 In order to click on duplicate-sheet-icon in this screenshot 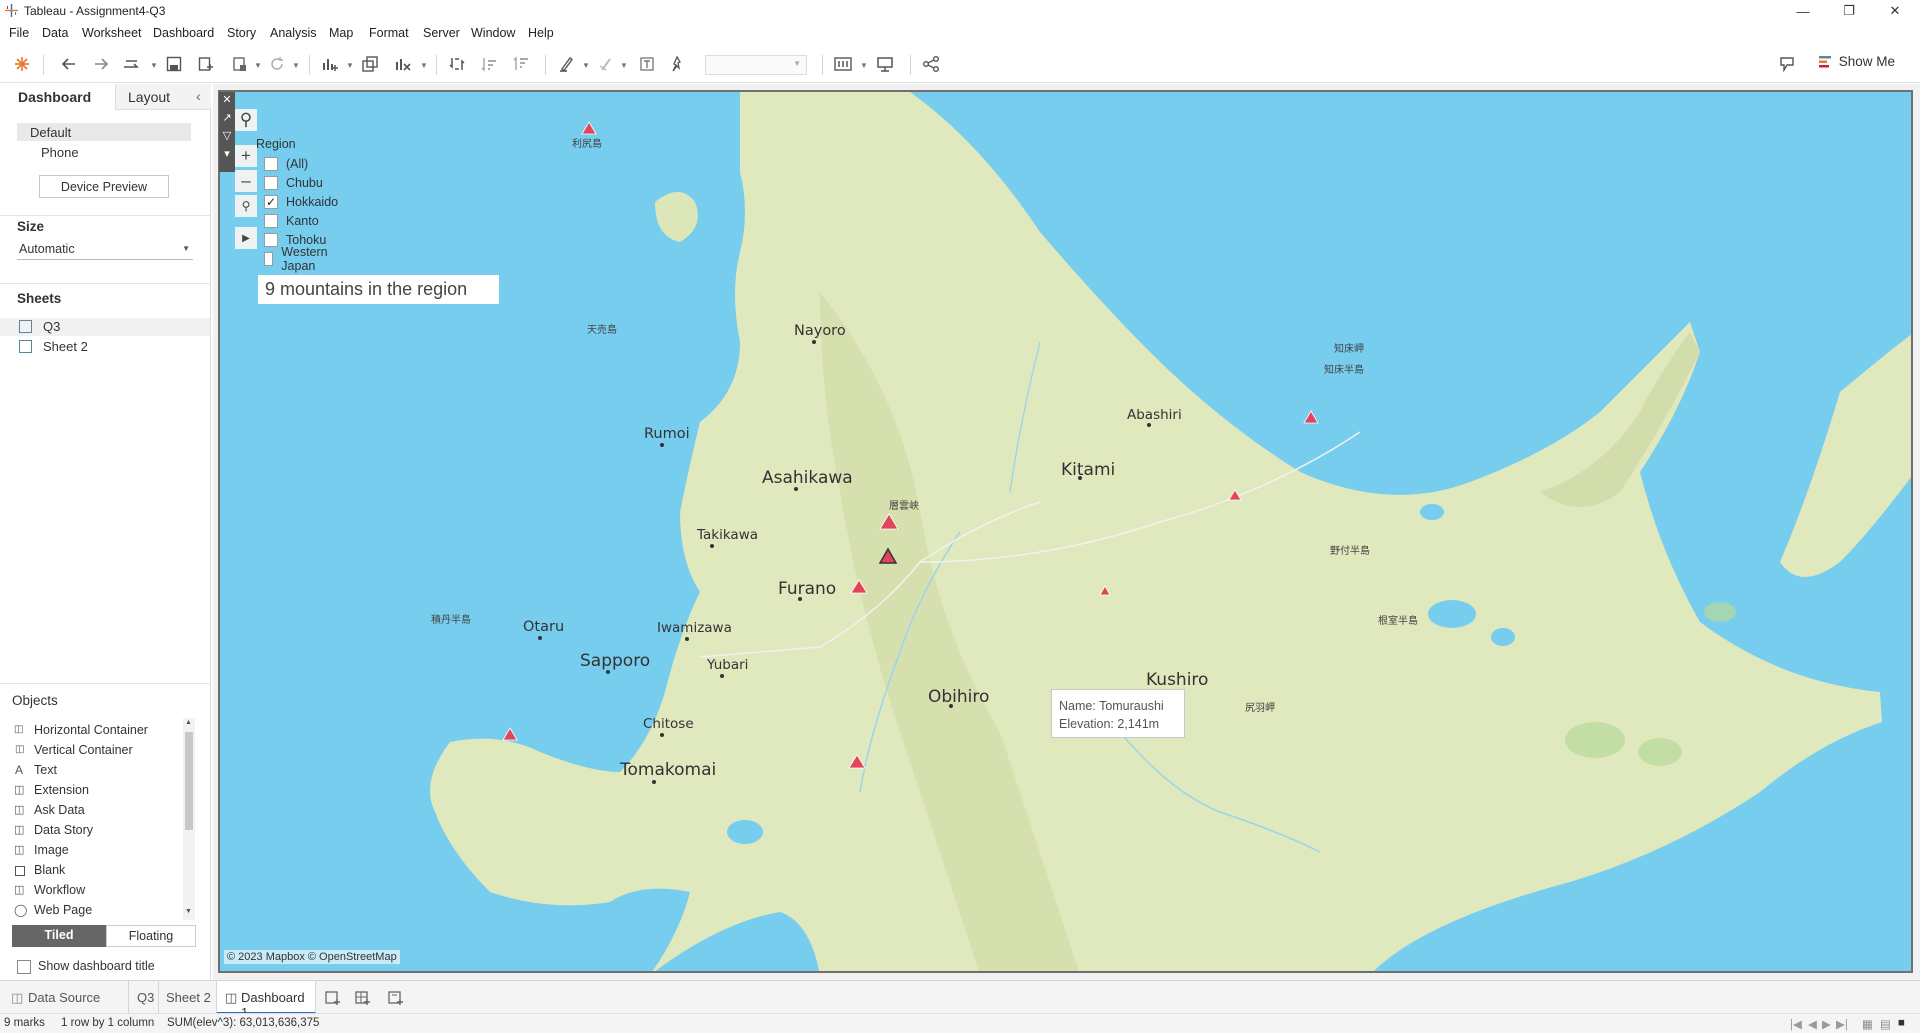, I will do `click(370, 64)`.